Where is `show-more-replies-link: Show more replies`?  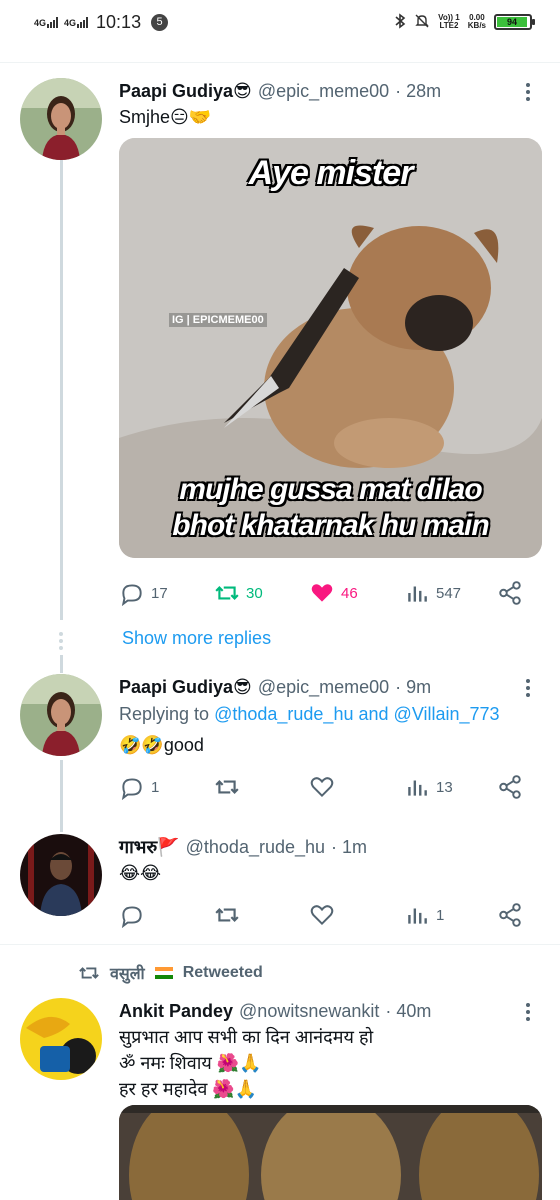
show-more-replies-link: Show more replies is located at coordinates (196, 638).